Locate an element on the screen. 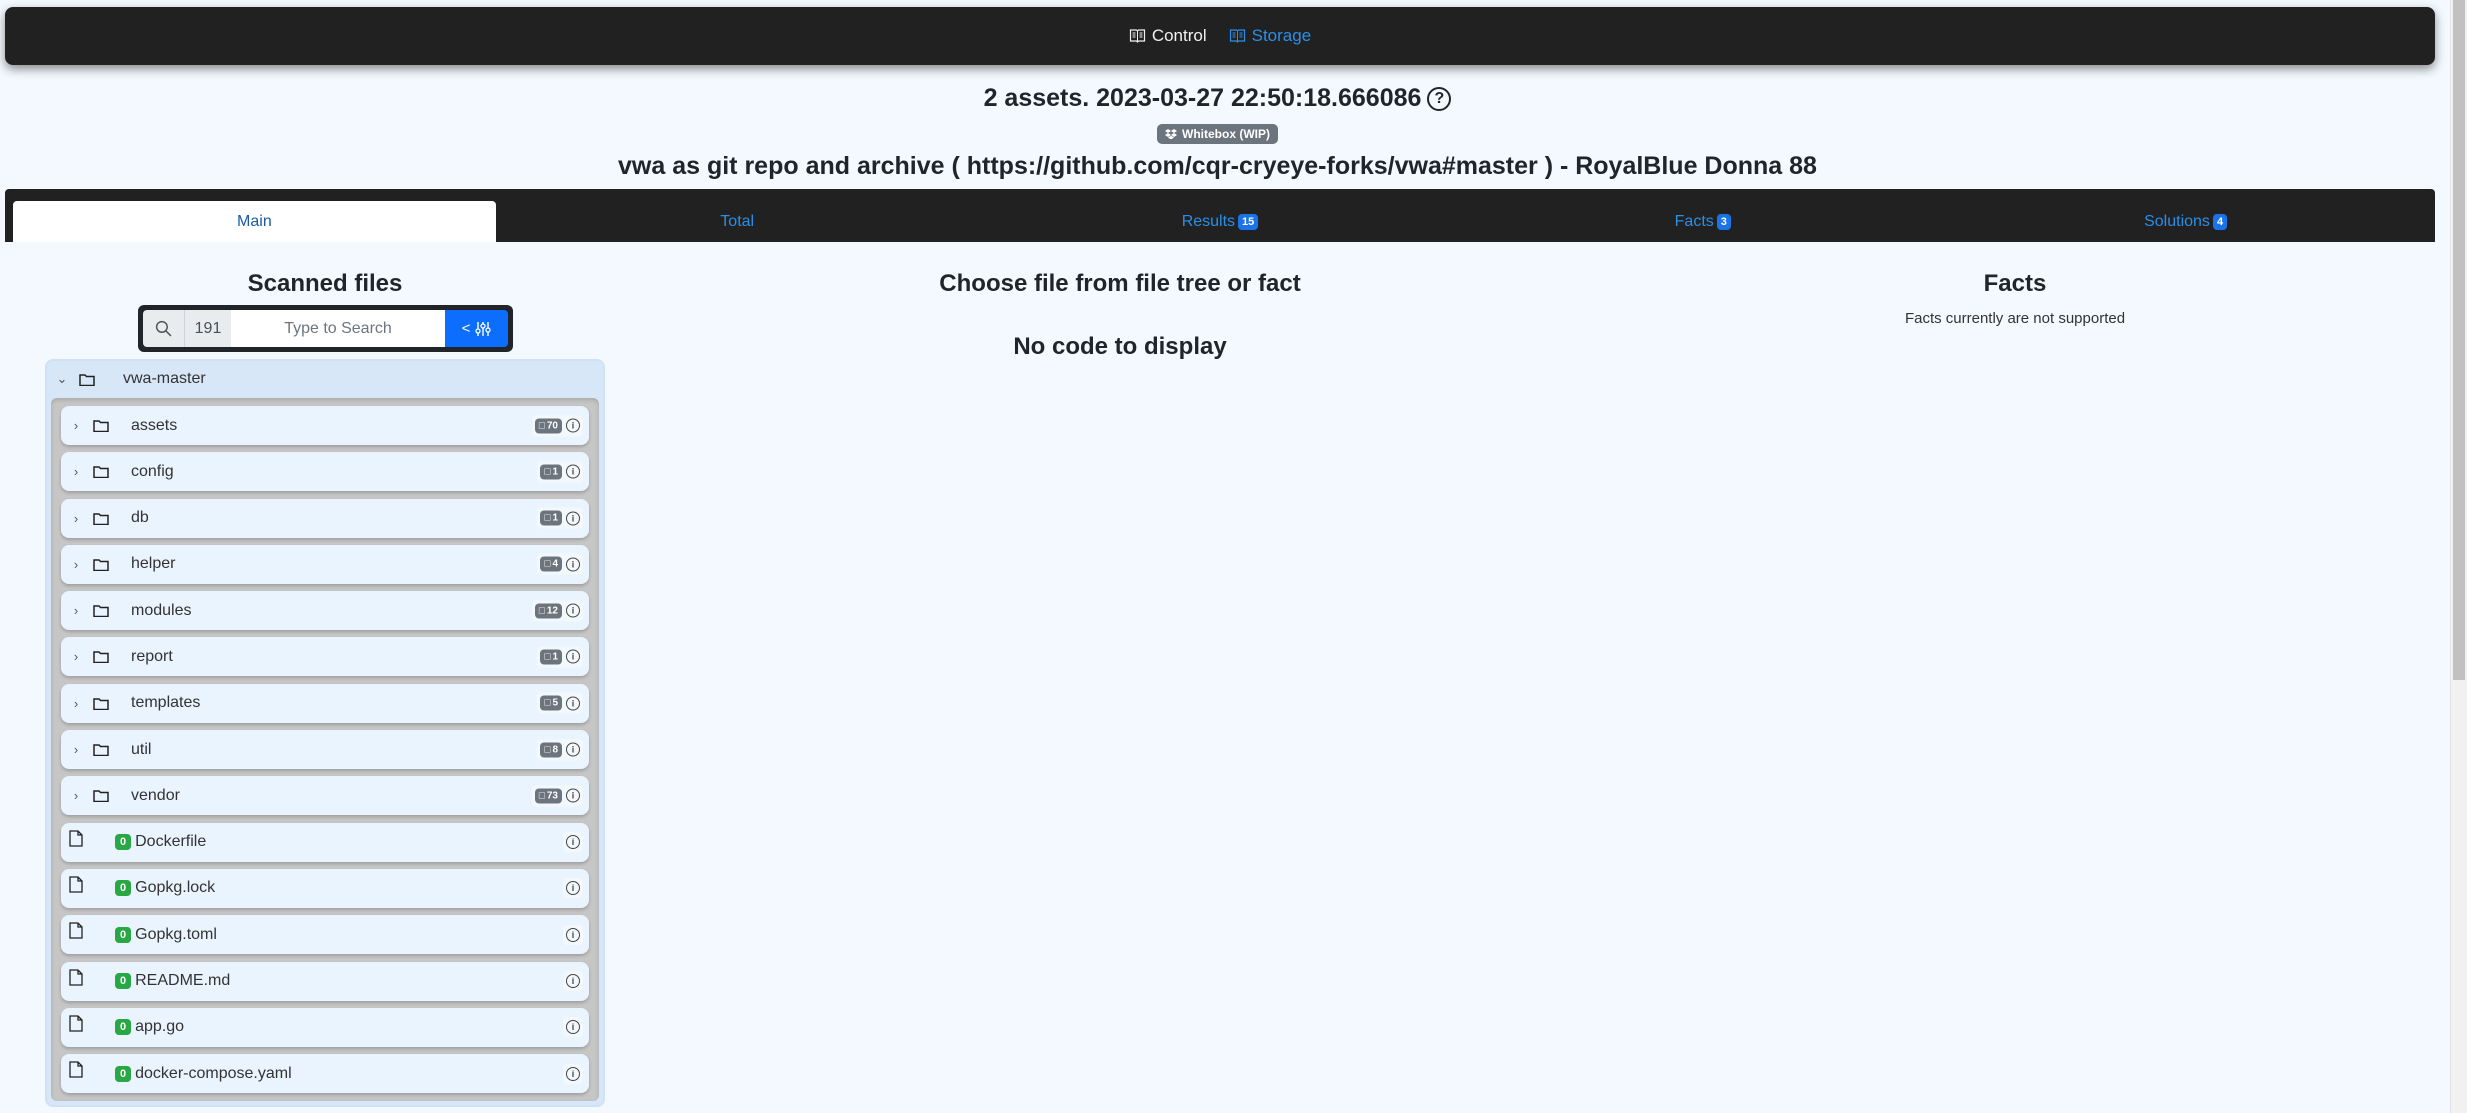 This screenshot has width=2467, height=1113. folder-count-badge: □ 4 is located at coordinates (551, 564).